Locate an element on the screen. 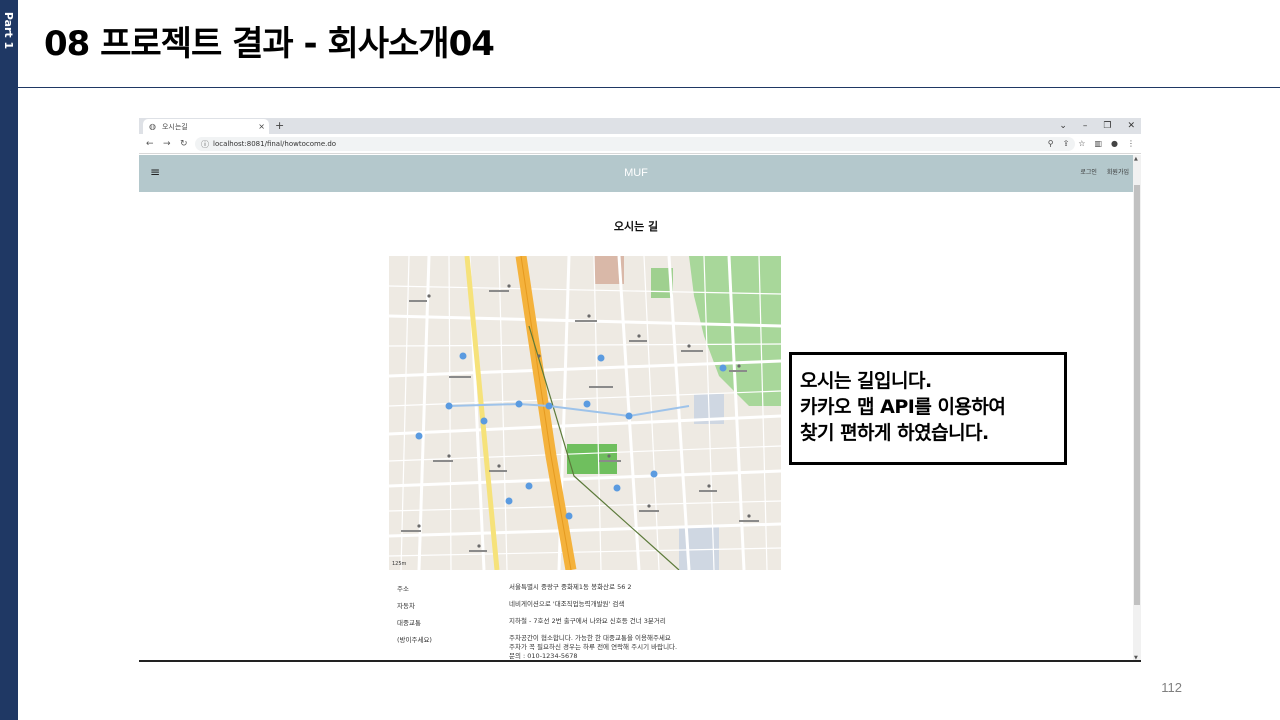  tab-title: 오시는길 is located at coordinates (174, 126).